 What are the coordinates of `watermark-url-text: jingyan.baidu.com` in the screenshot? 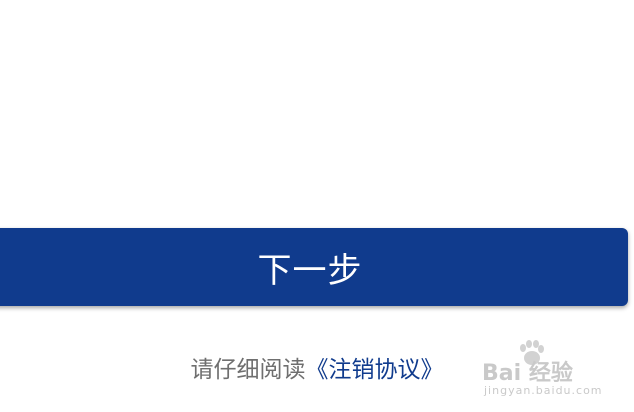 It's located at (543, 390).